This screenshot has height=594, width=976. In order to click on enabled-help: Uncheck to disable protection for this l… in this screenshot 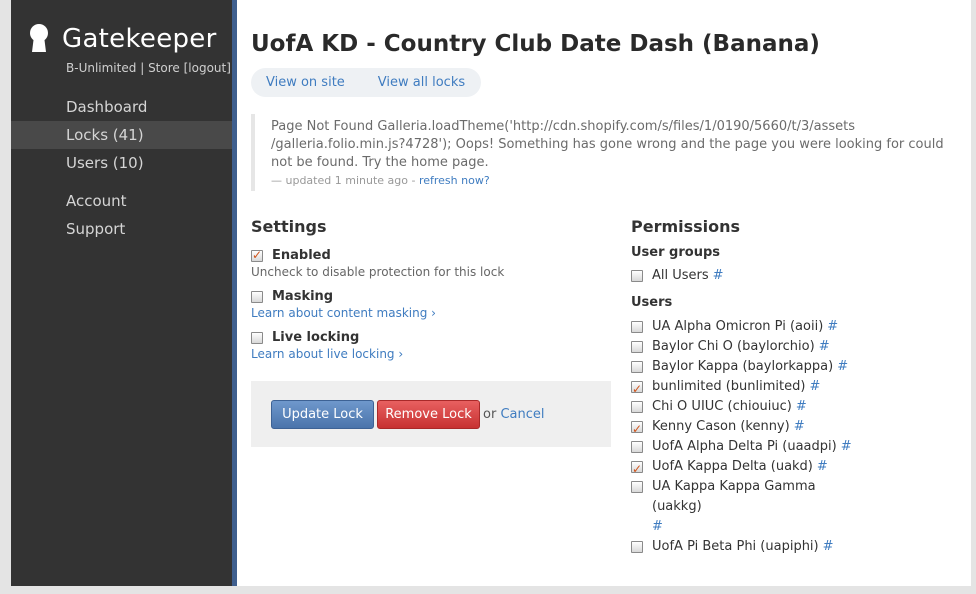, I will do `click(378, 272)`.